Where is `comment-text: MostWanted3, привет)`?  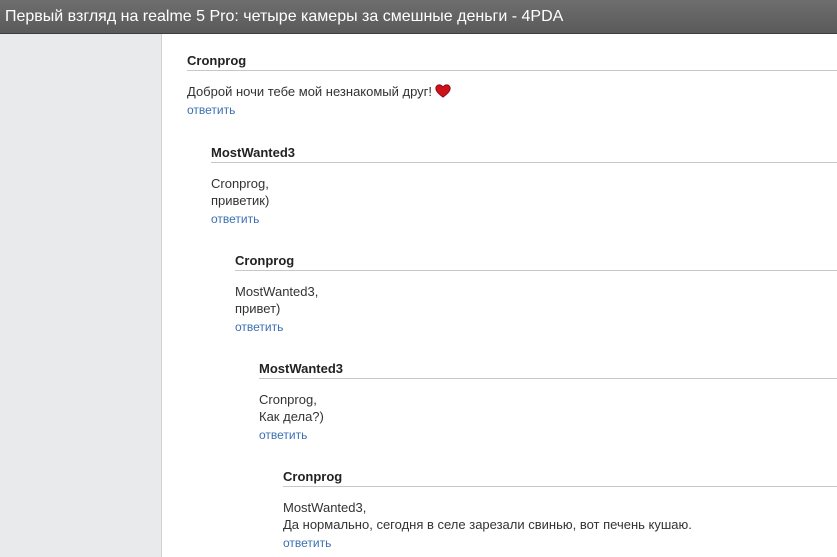 comment-text: MostWanted3, привет) is located at coordinates (536, 300).